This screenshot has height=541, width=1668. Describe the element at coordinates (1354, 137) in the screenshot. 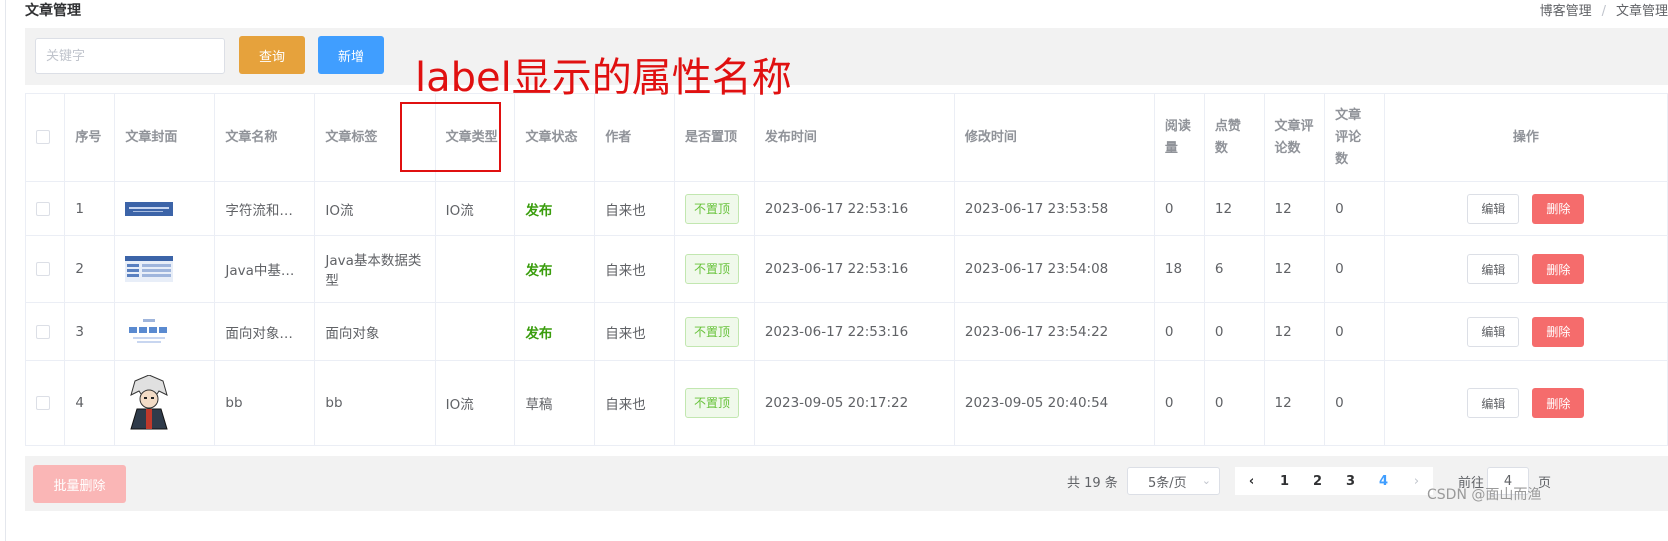

I see `header-comments-2: 文章评论数` at that location.